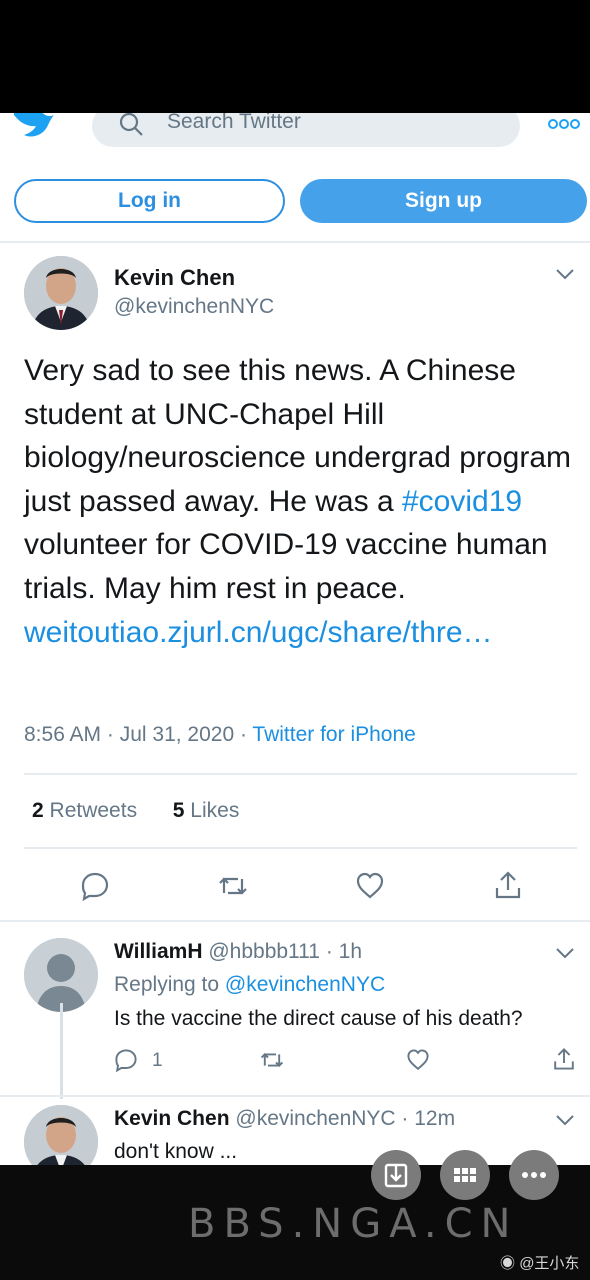 The image size is (590, 1280). I want to click on author-handle: @kevinchenNYC, so click(194, 307).